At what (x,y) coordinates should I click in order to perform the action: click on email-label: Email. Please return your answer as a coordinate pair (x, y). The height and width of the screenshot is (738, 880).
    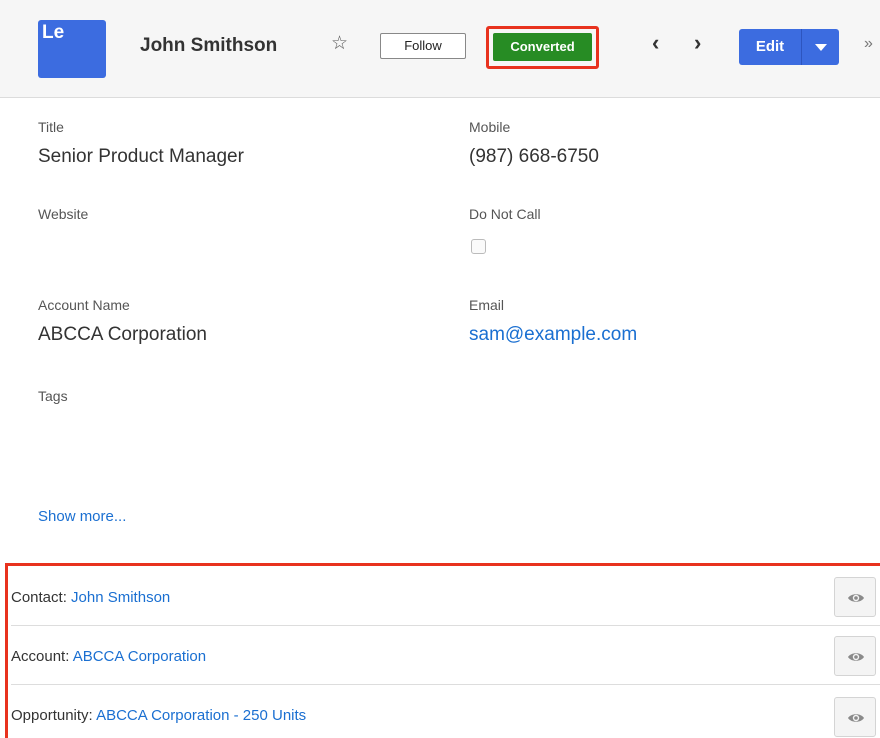
    Looking at the image, I should click on (487, 305).